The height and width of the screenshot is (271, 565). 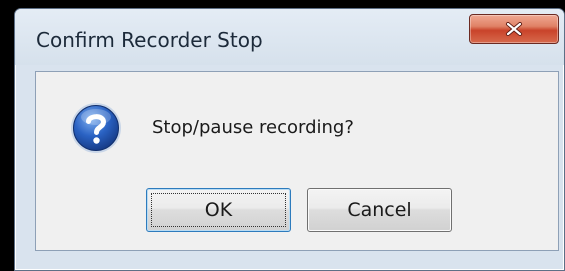 I want to click on dialog-message: Stop/pause recording?, so click(x=253, y=127).